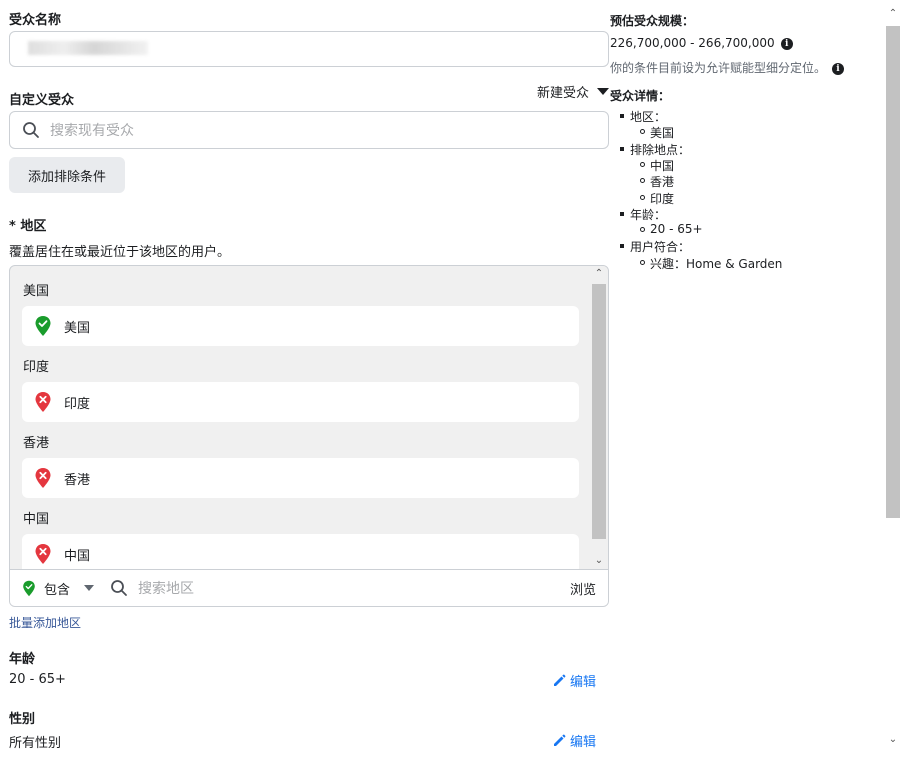  I want to click on gender-edit-button: 编辑, so click(574, 740).